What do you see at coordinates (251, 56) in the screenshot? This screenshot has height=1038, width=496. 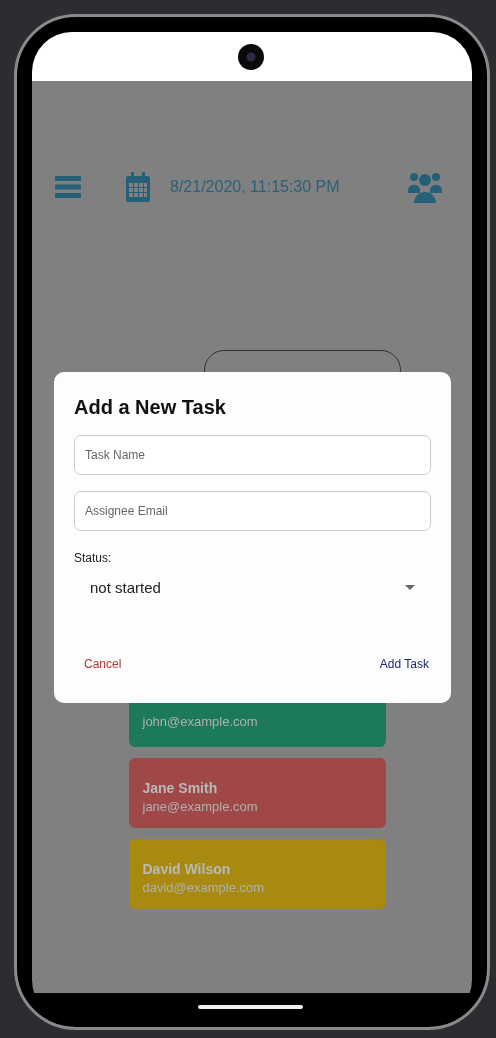 I see `camera-icon` at bounding box center [251, 56].